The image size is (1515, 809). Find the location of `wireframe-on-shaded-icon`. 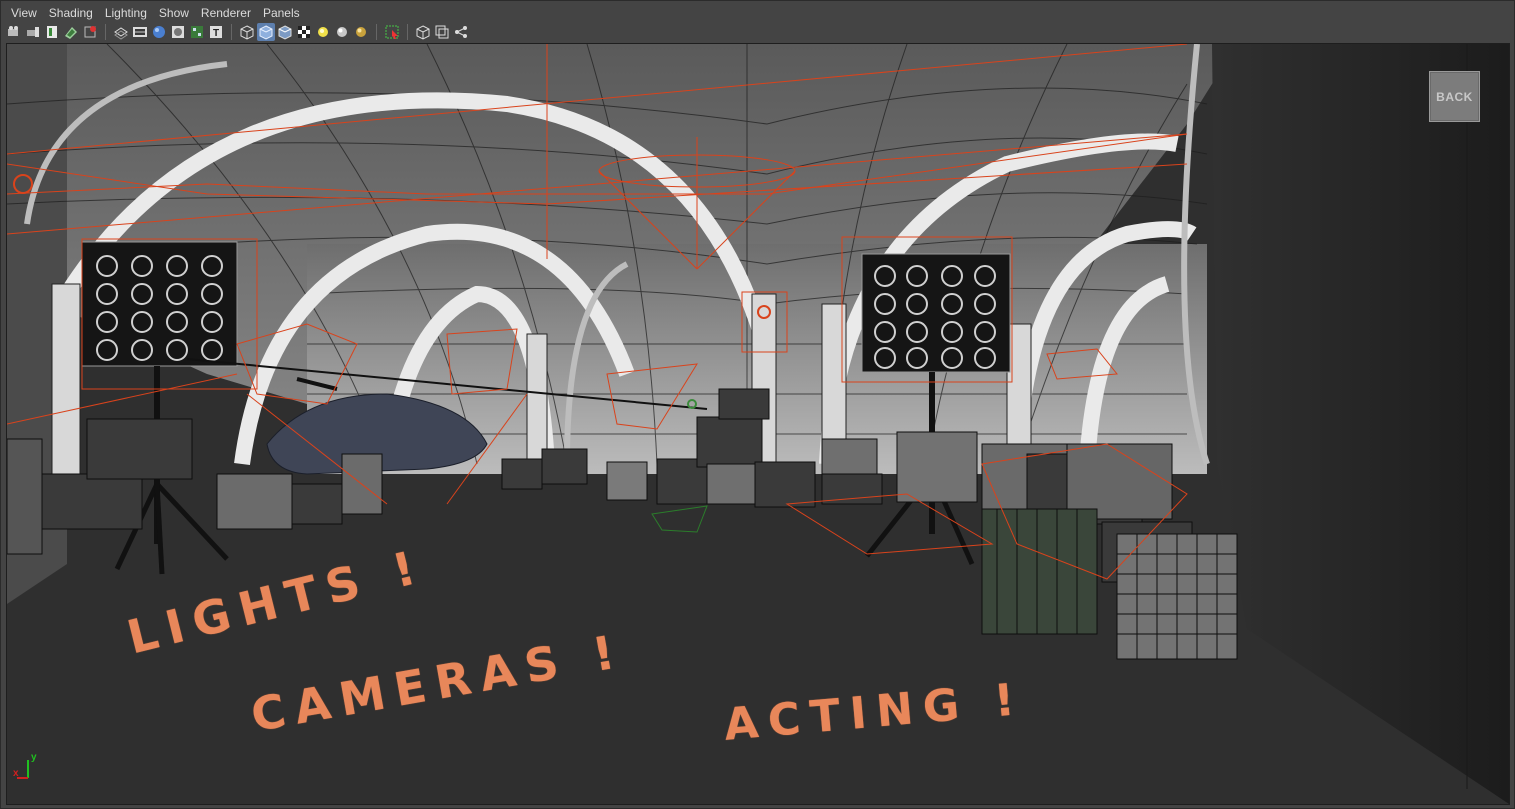

wireframe-on-shaded-icon is located at coordinates (266, 32).